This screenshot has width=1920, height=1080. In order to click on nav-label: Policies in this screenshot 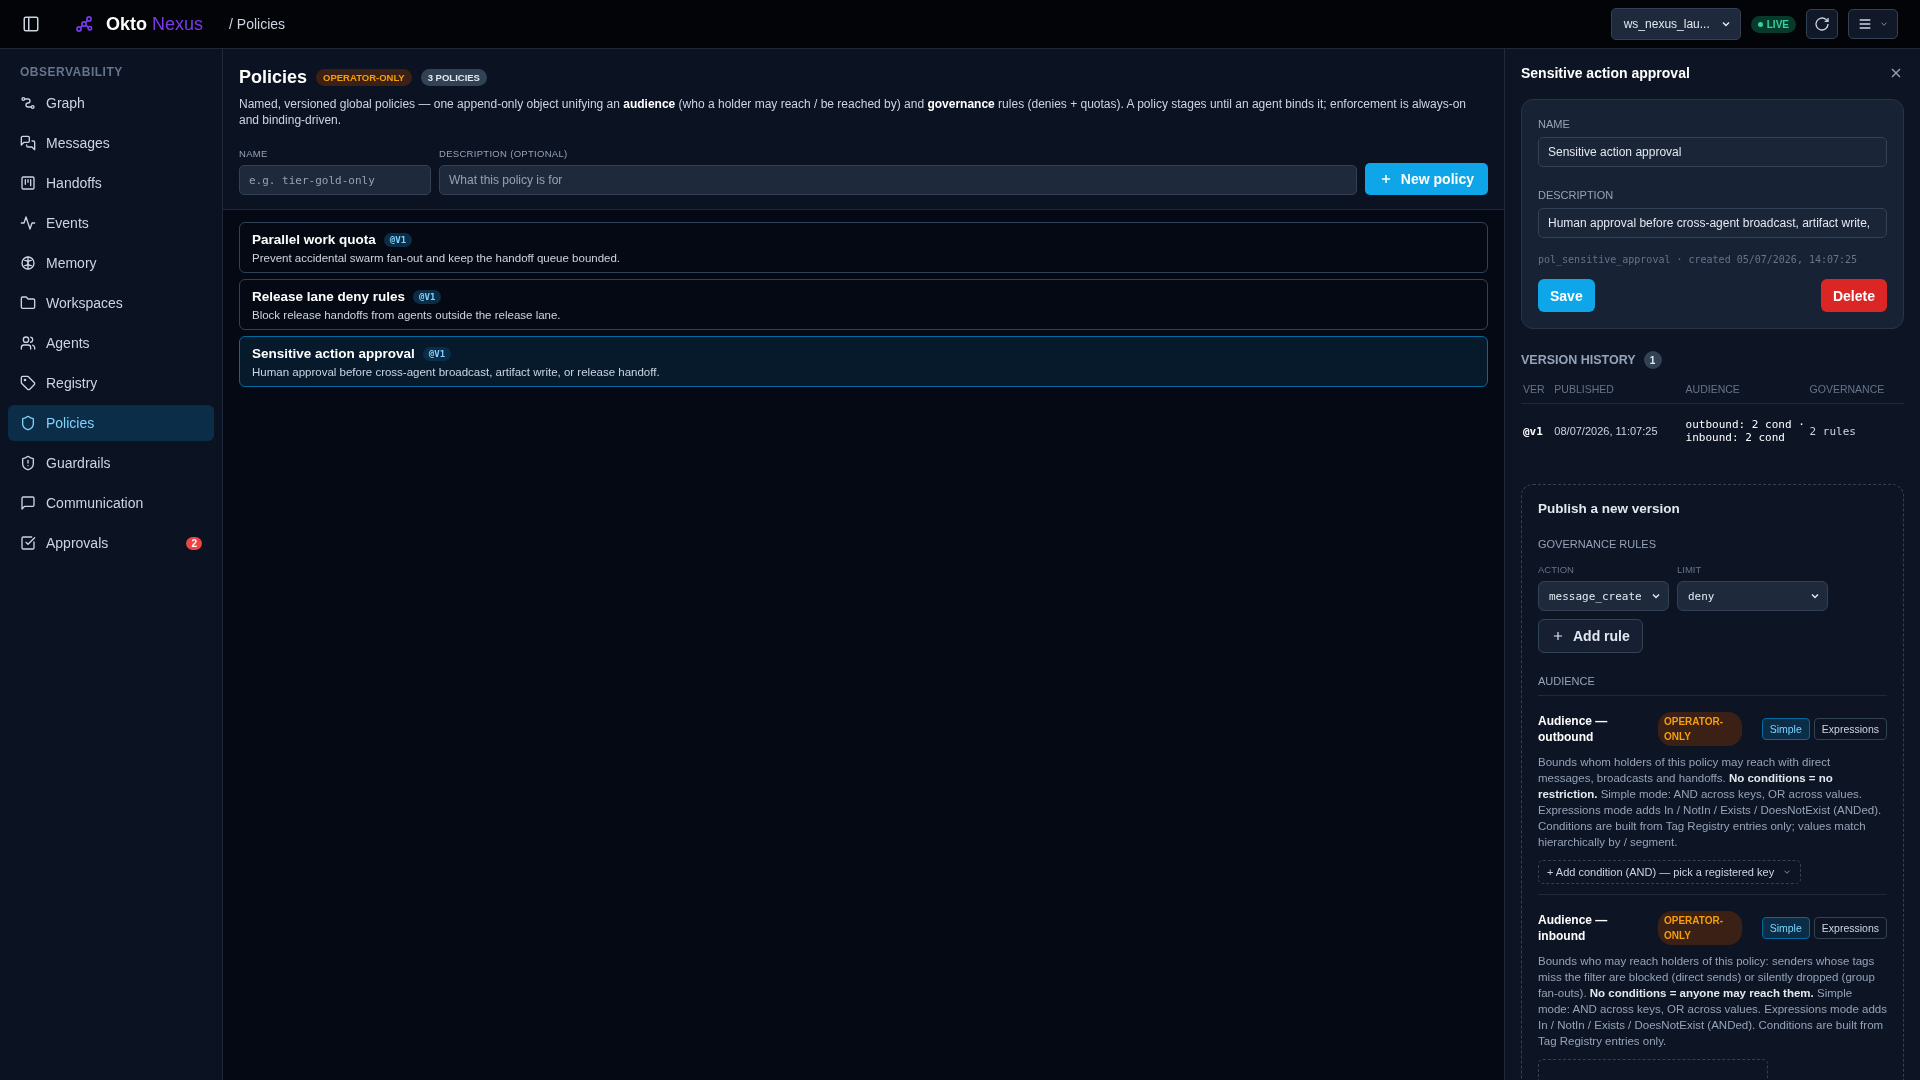, I will do `click(71, 423)`.